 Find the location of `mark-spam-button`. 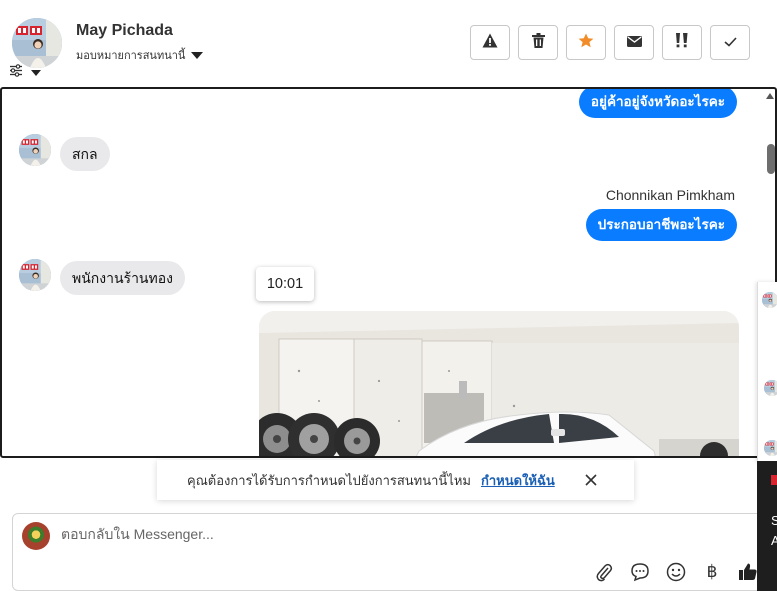

mark-spam-button is located at coordinates (490, 42).